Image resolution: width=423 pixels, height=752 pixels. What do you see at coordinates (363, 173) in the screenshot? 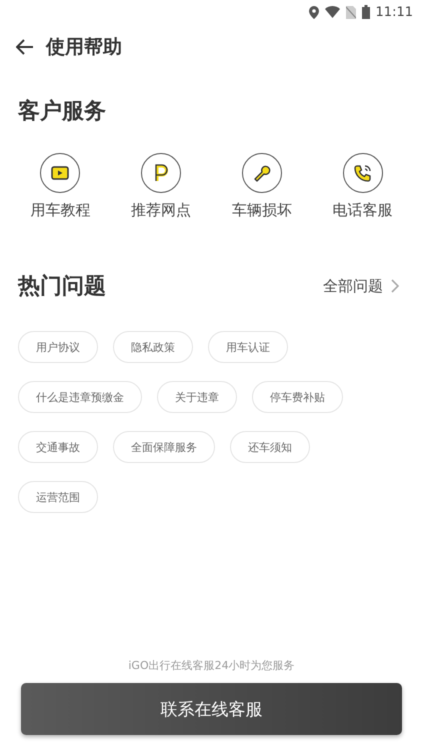
I see `phone-icon` at bounding box center [363, 173].